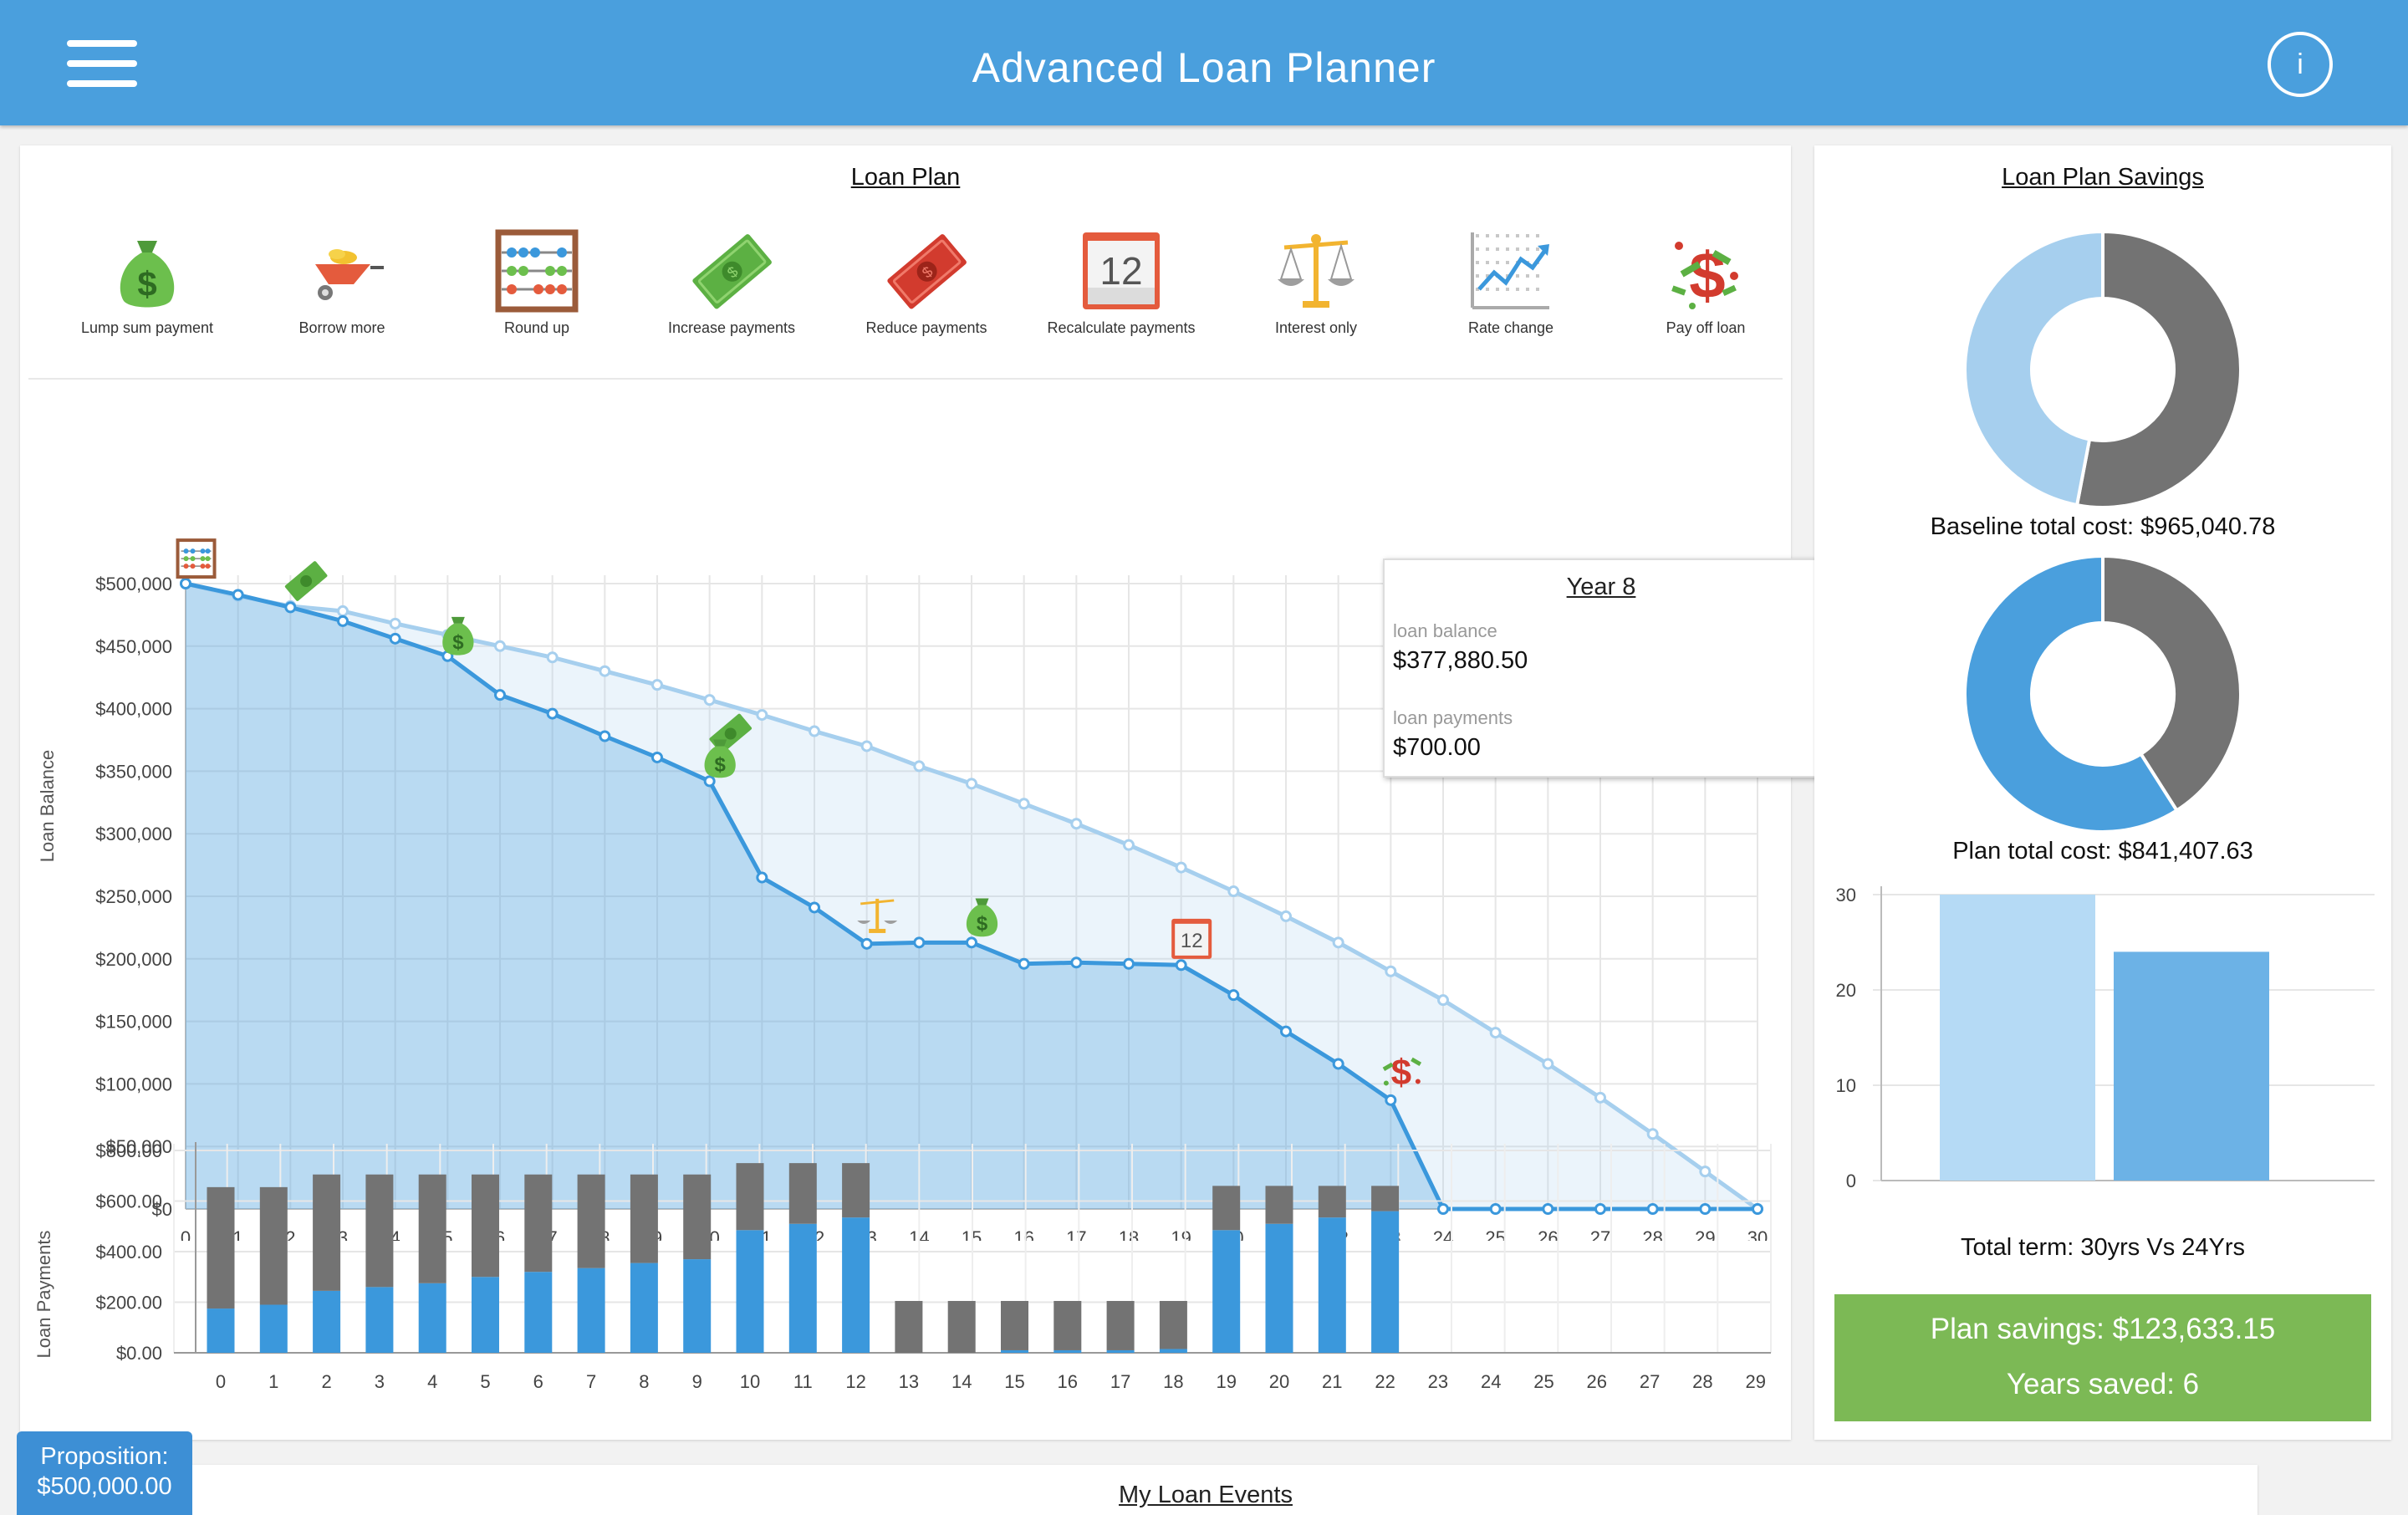 This screenshot has width=2408, height=1515. I want to click on x-tick-label: 27, so click(1650, 1381).